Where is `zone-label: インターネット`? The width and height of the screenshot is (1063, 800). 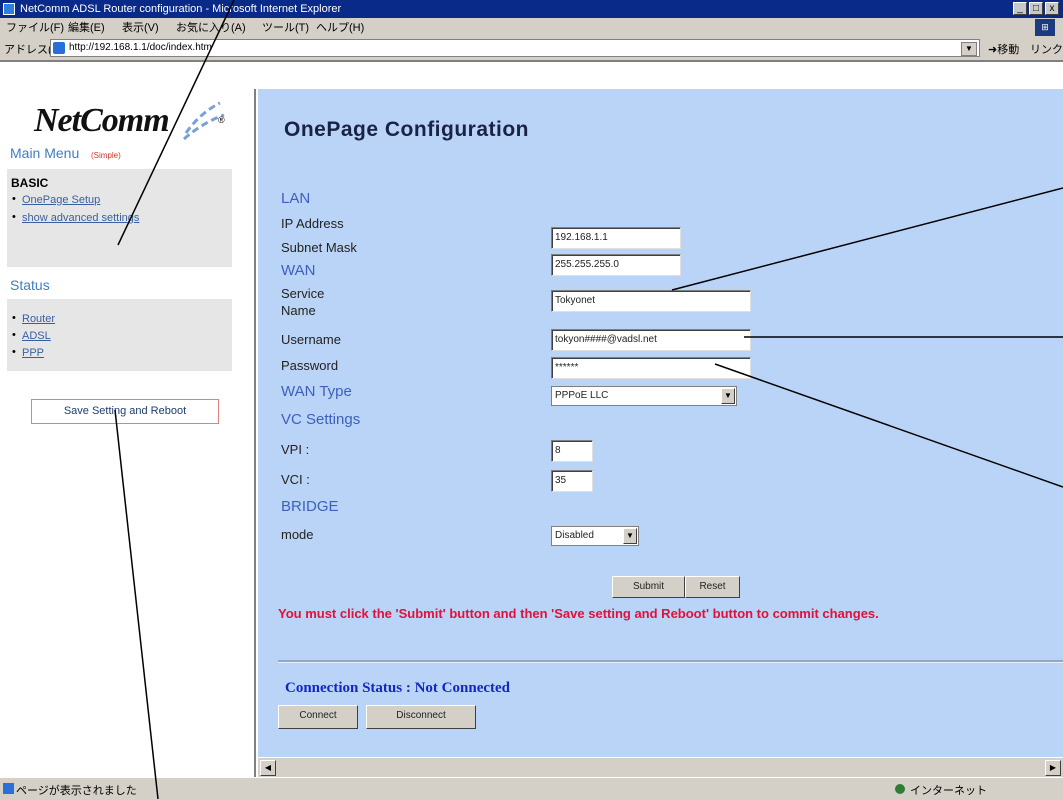 zone-label: インターネット is located at coordinates (948, 791).